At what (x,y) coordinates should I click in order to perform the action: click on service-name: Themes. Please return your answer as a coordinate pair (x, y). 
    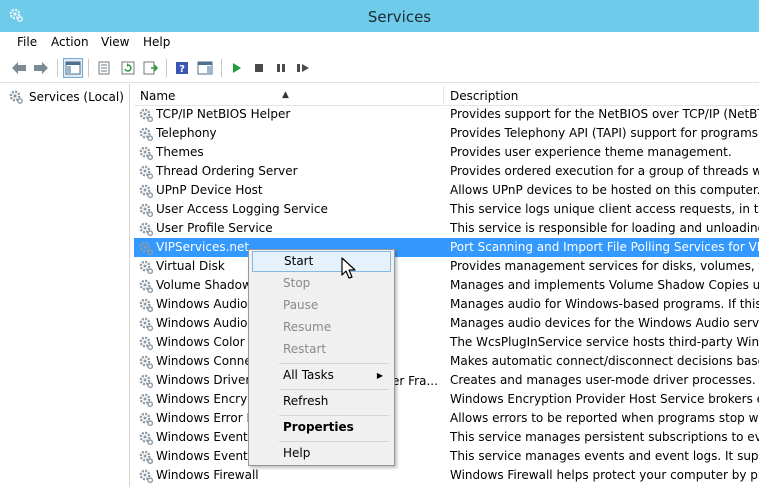
    Looking at the image, I should click on (180, 152).